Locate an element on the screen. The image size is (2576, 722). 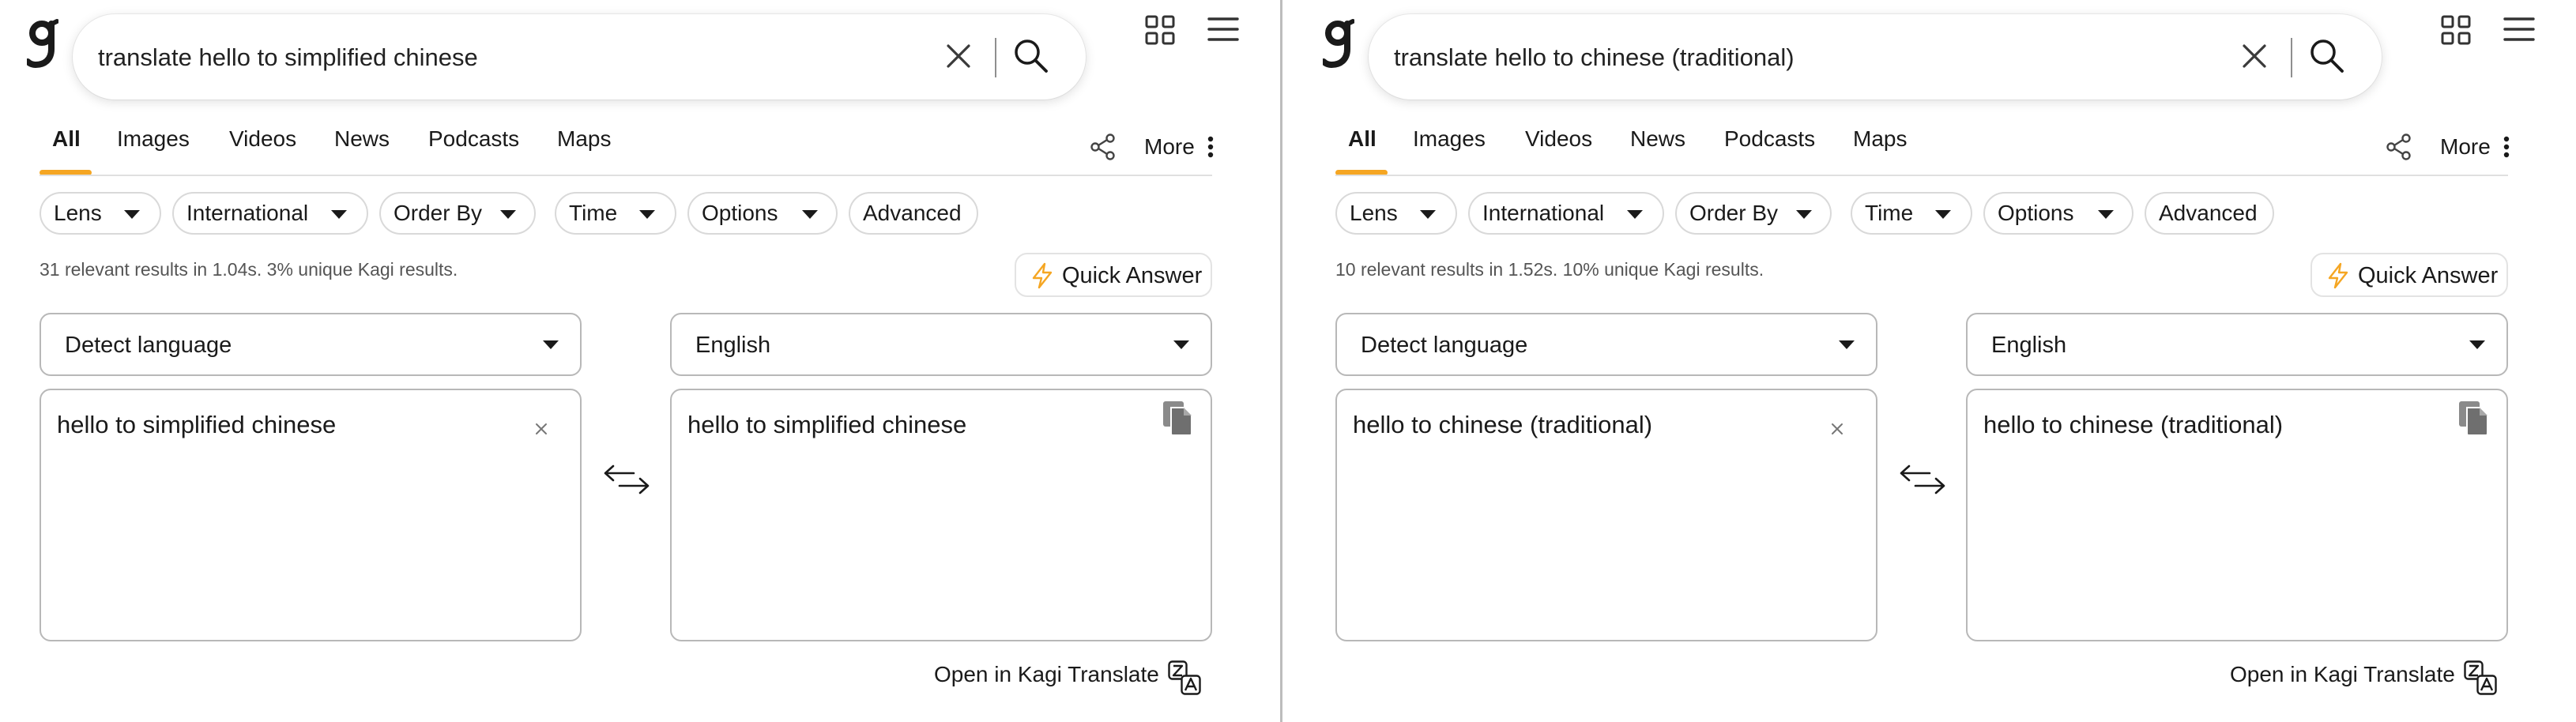
source-text-area: hello to simplified chinese is located at coordinates (311, 515).